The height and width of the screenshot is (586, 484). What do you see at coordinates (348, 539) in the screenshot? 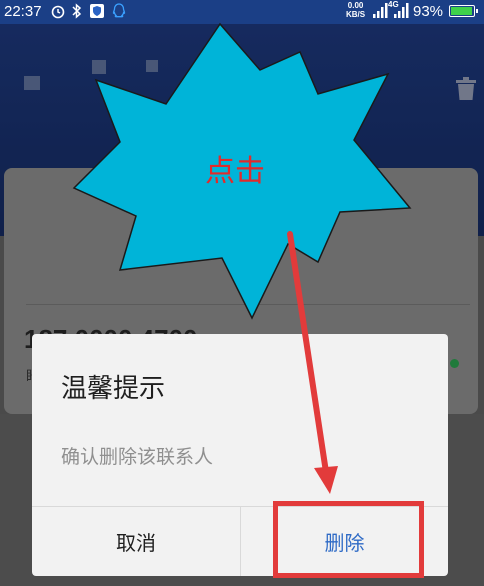
I see `delete-highlight` at bounding box center [348, 539].